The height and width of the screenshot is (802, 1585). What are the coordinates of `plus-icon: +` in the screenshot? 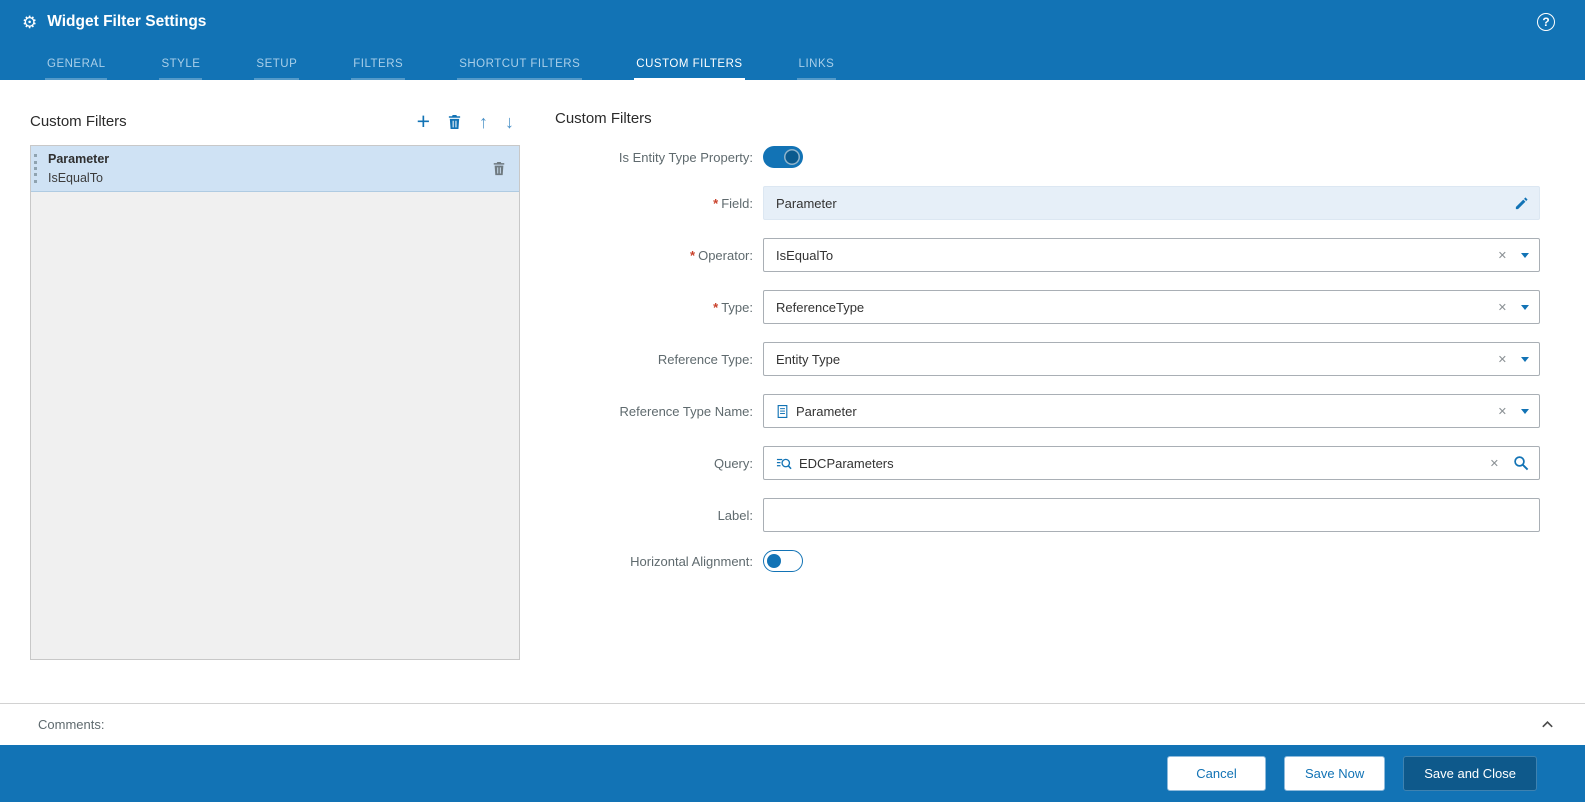 It's located at (423, 121).